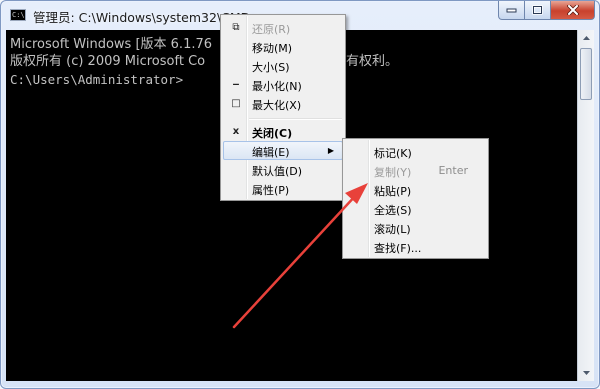  I want to click on menu-item-defaults: 默认值(D), so click(283, 169).